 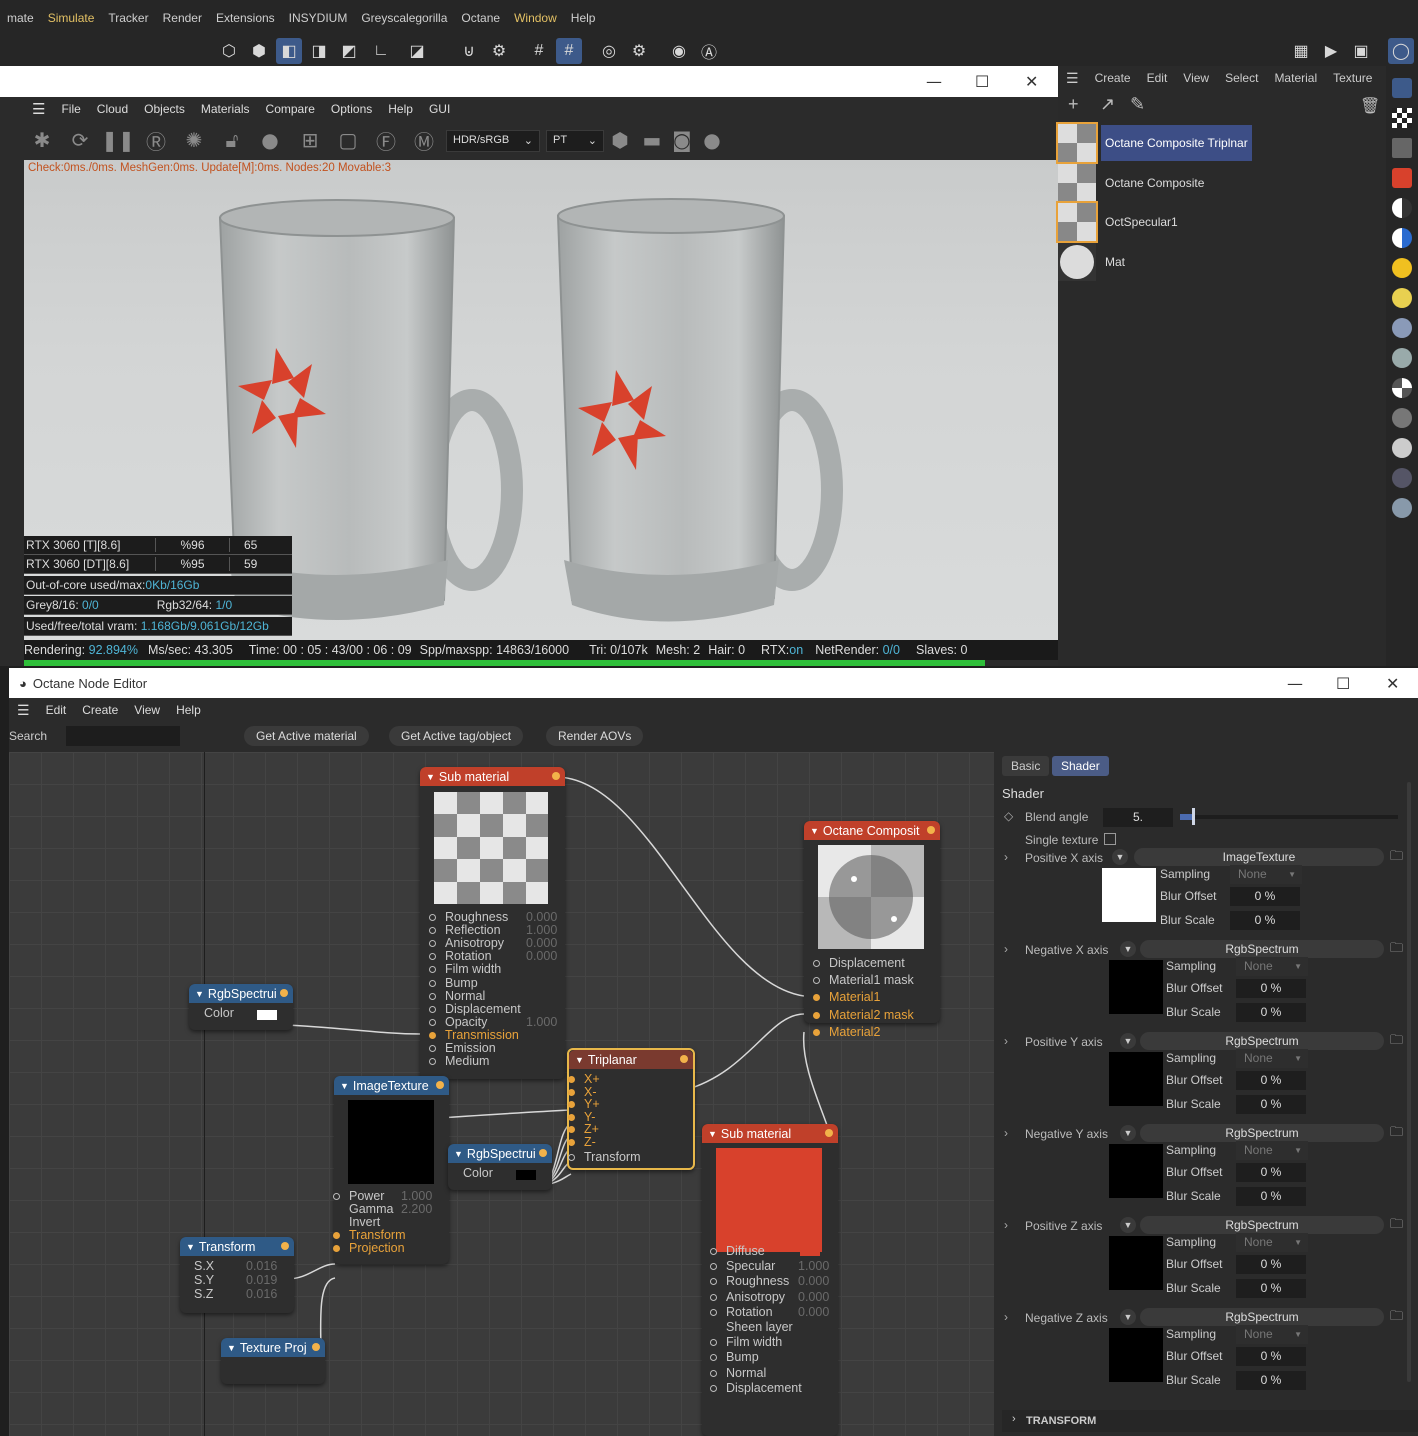 What do you see at coordinates (501, 930) in the screenshot?
I see `port-reflection: Reflection 1.000` at bounding box center [501, 930].